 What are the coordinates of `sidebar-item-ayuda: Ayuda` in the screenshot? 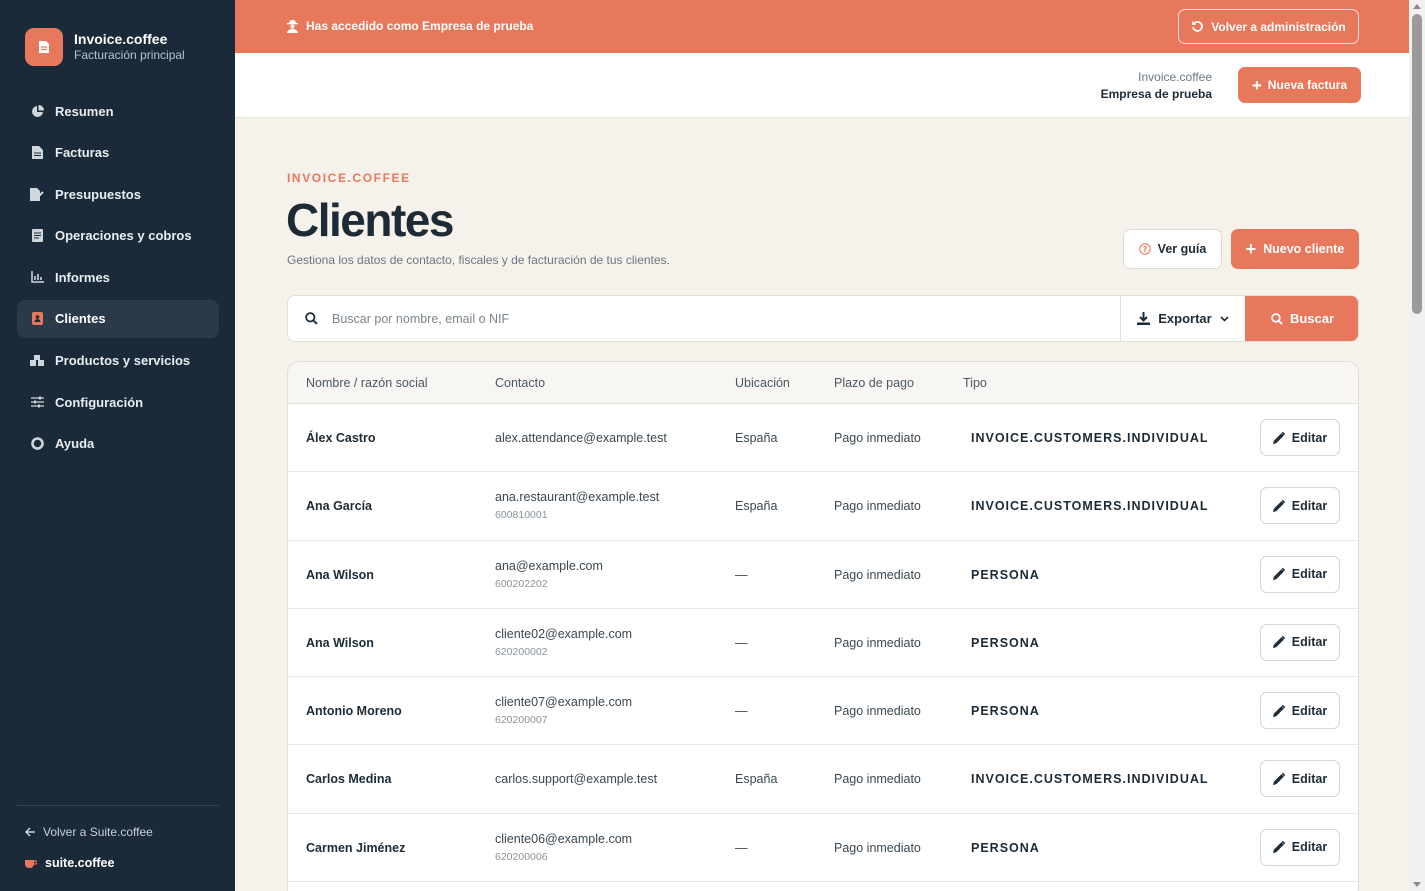 It's located at (118, 444).